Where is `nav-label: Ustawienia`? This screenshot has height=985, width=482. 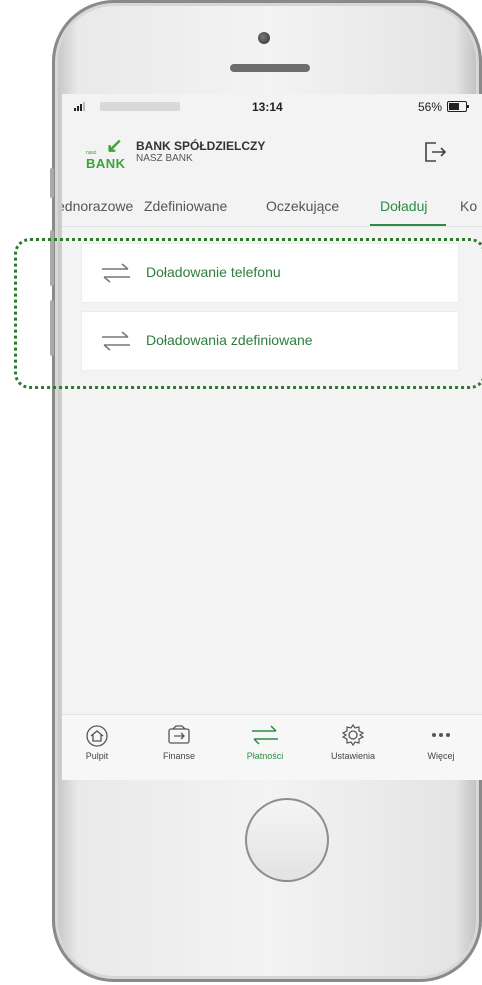
nav-label: Ustawienia is located at coordinates (353, 756).